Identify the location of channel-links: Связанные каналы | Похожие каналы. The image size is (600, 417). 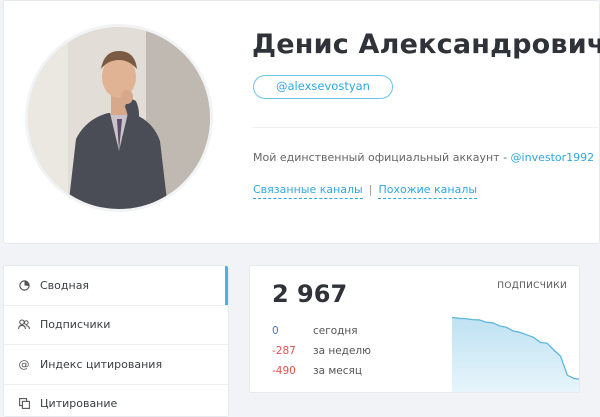
(365, 191).